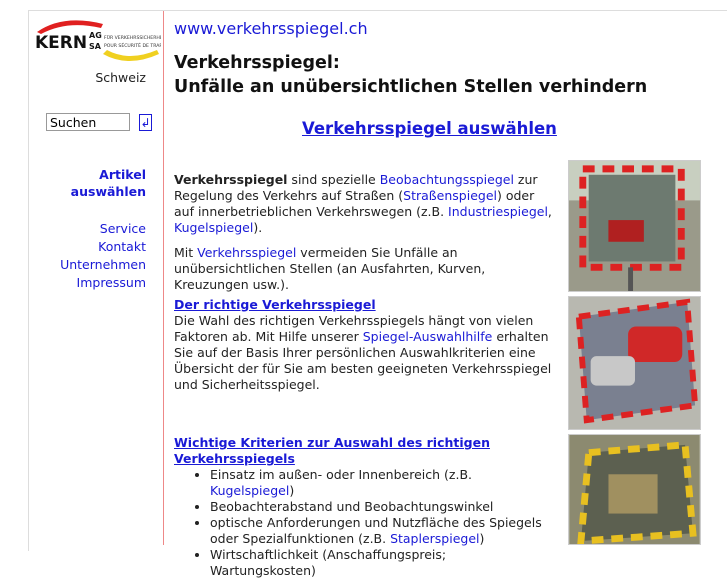 This screenshot has width=727, height=579. Describe the element at coordinates (108, 191) in the screenshot. I see `nav-label: auswählen` at that location.